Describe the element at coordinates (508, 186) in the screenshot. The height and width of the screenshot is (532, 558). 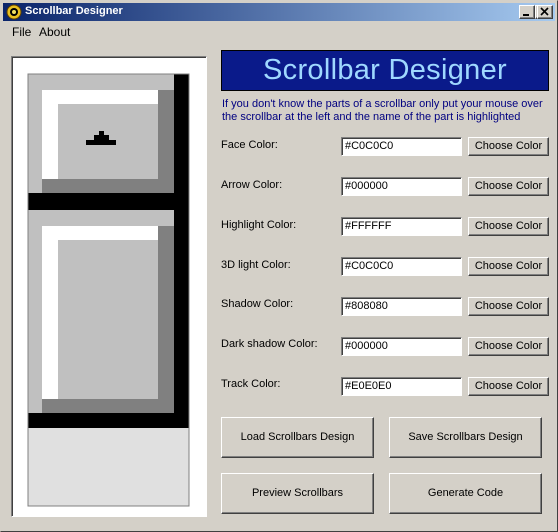
I see `arrow-color-choose-button: Choose Color` at that location.